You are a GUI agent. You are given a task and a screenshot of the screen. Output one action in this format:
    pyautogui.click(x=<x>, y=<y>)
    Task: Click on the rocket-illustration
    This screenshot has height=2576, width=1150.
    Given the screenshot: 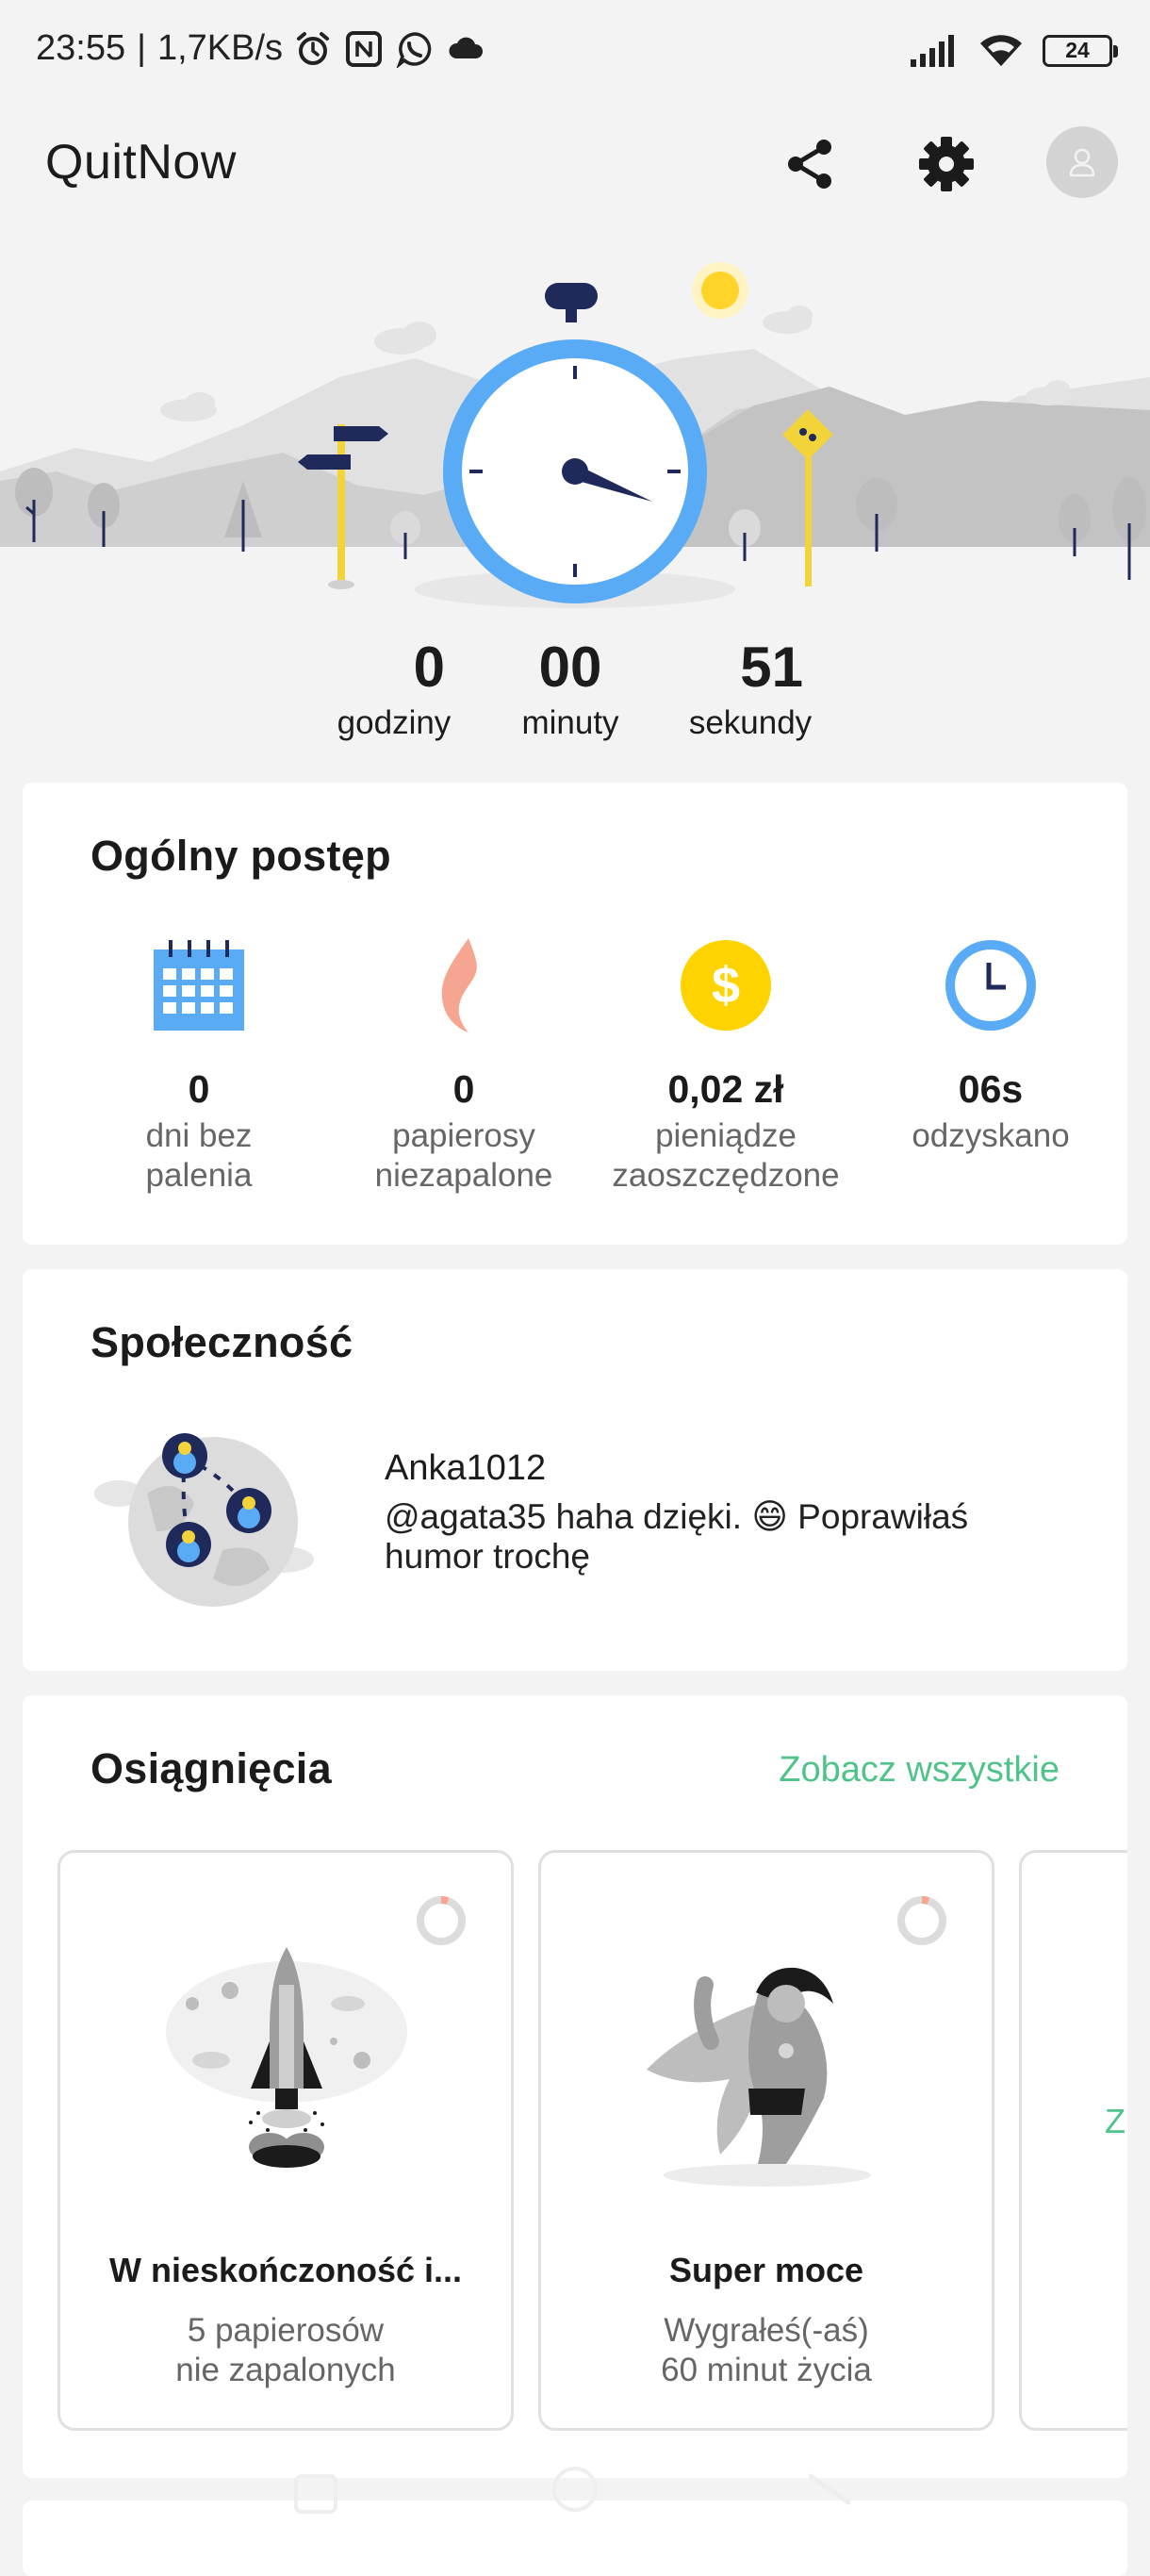 What is the action you would take?
    pyautogui.click(x=286, y=2057)
    